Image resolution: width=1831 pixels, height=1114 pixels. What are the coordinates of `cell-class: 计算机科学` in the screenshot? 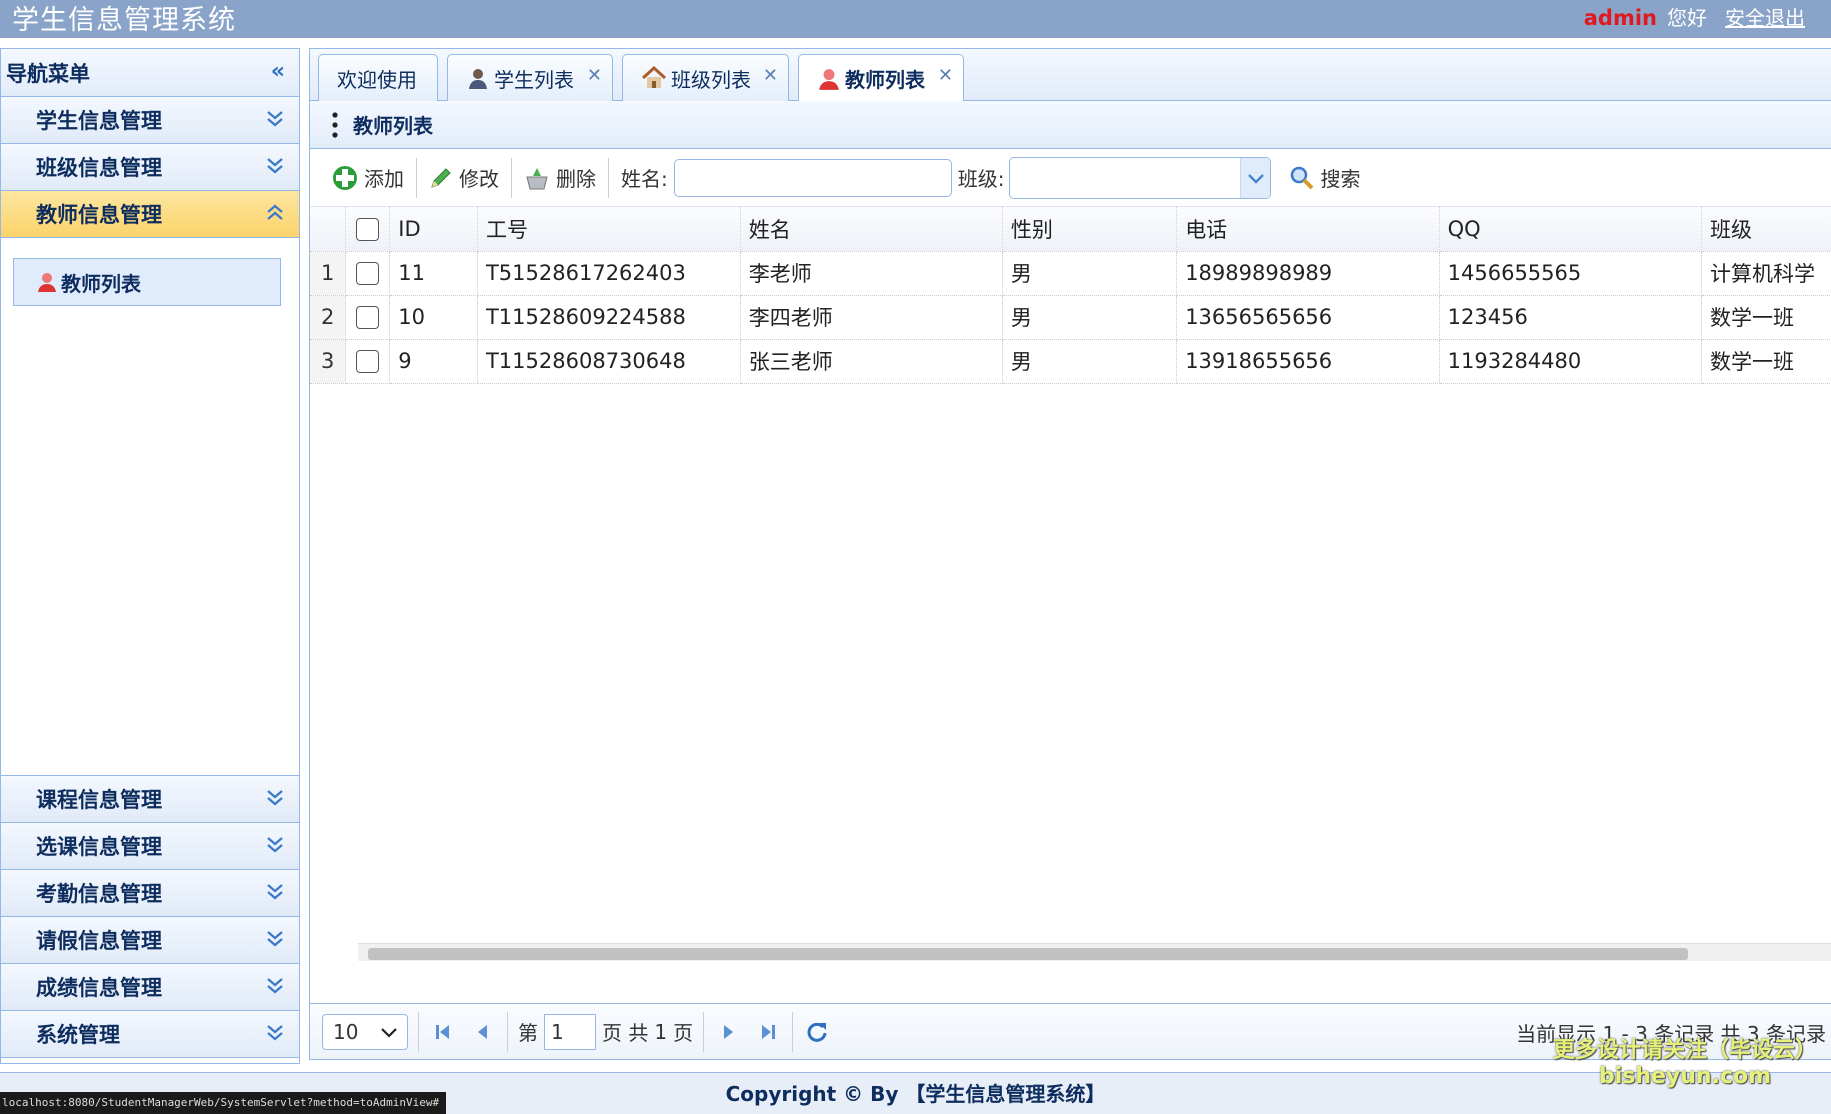 It's located at (1766, 273).